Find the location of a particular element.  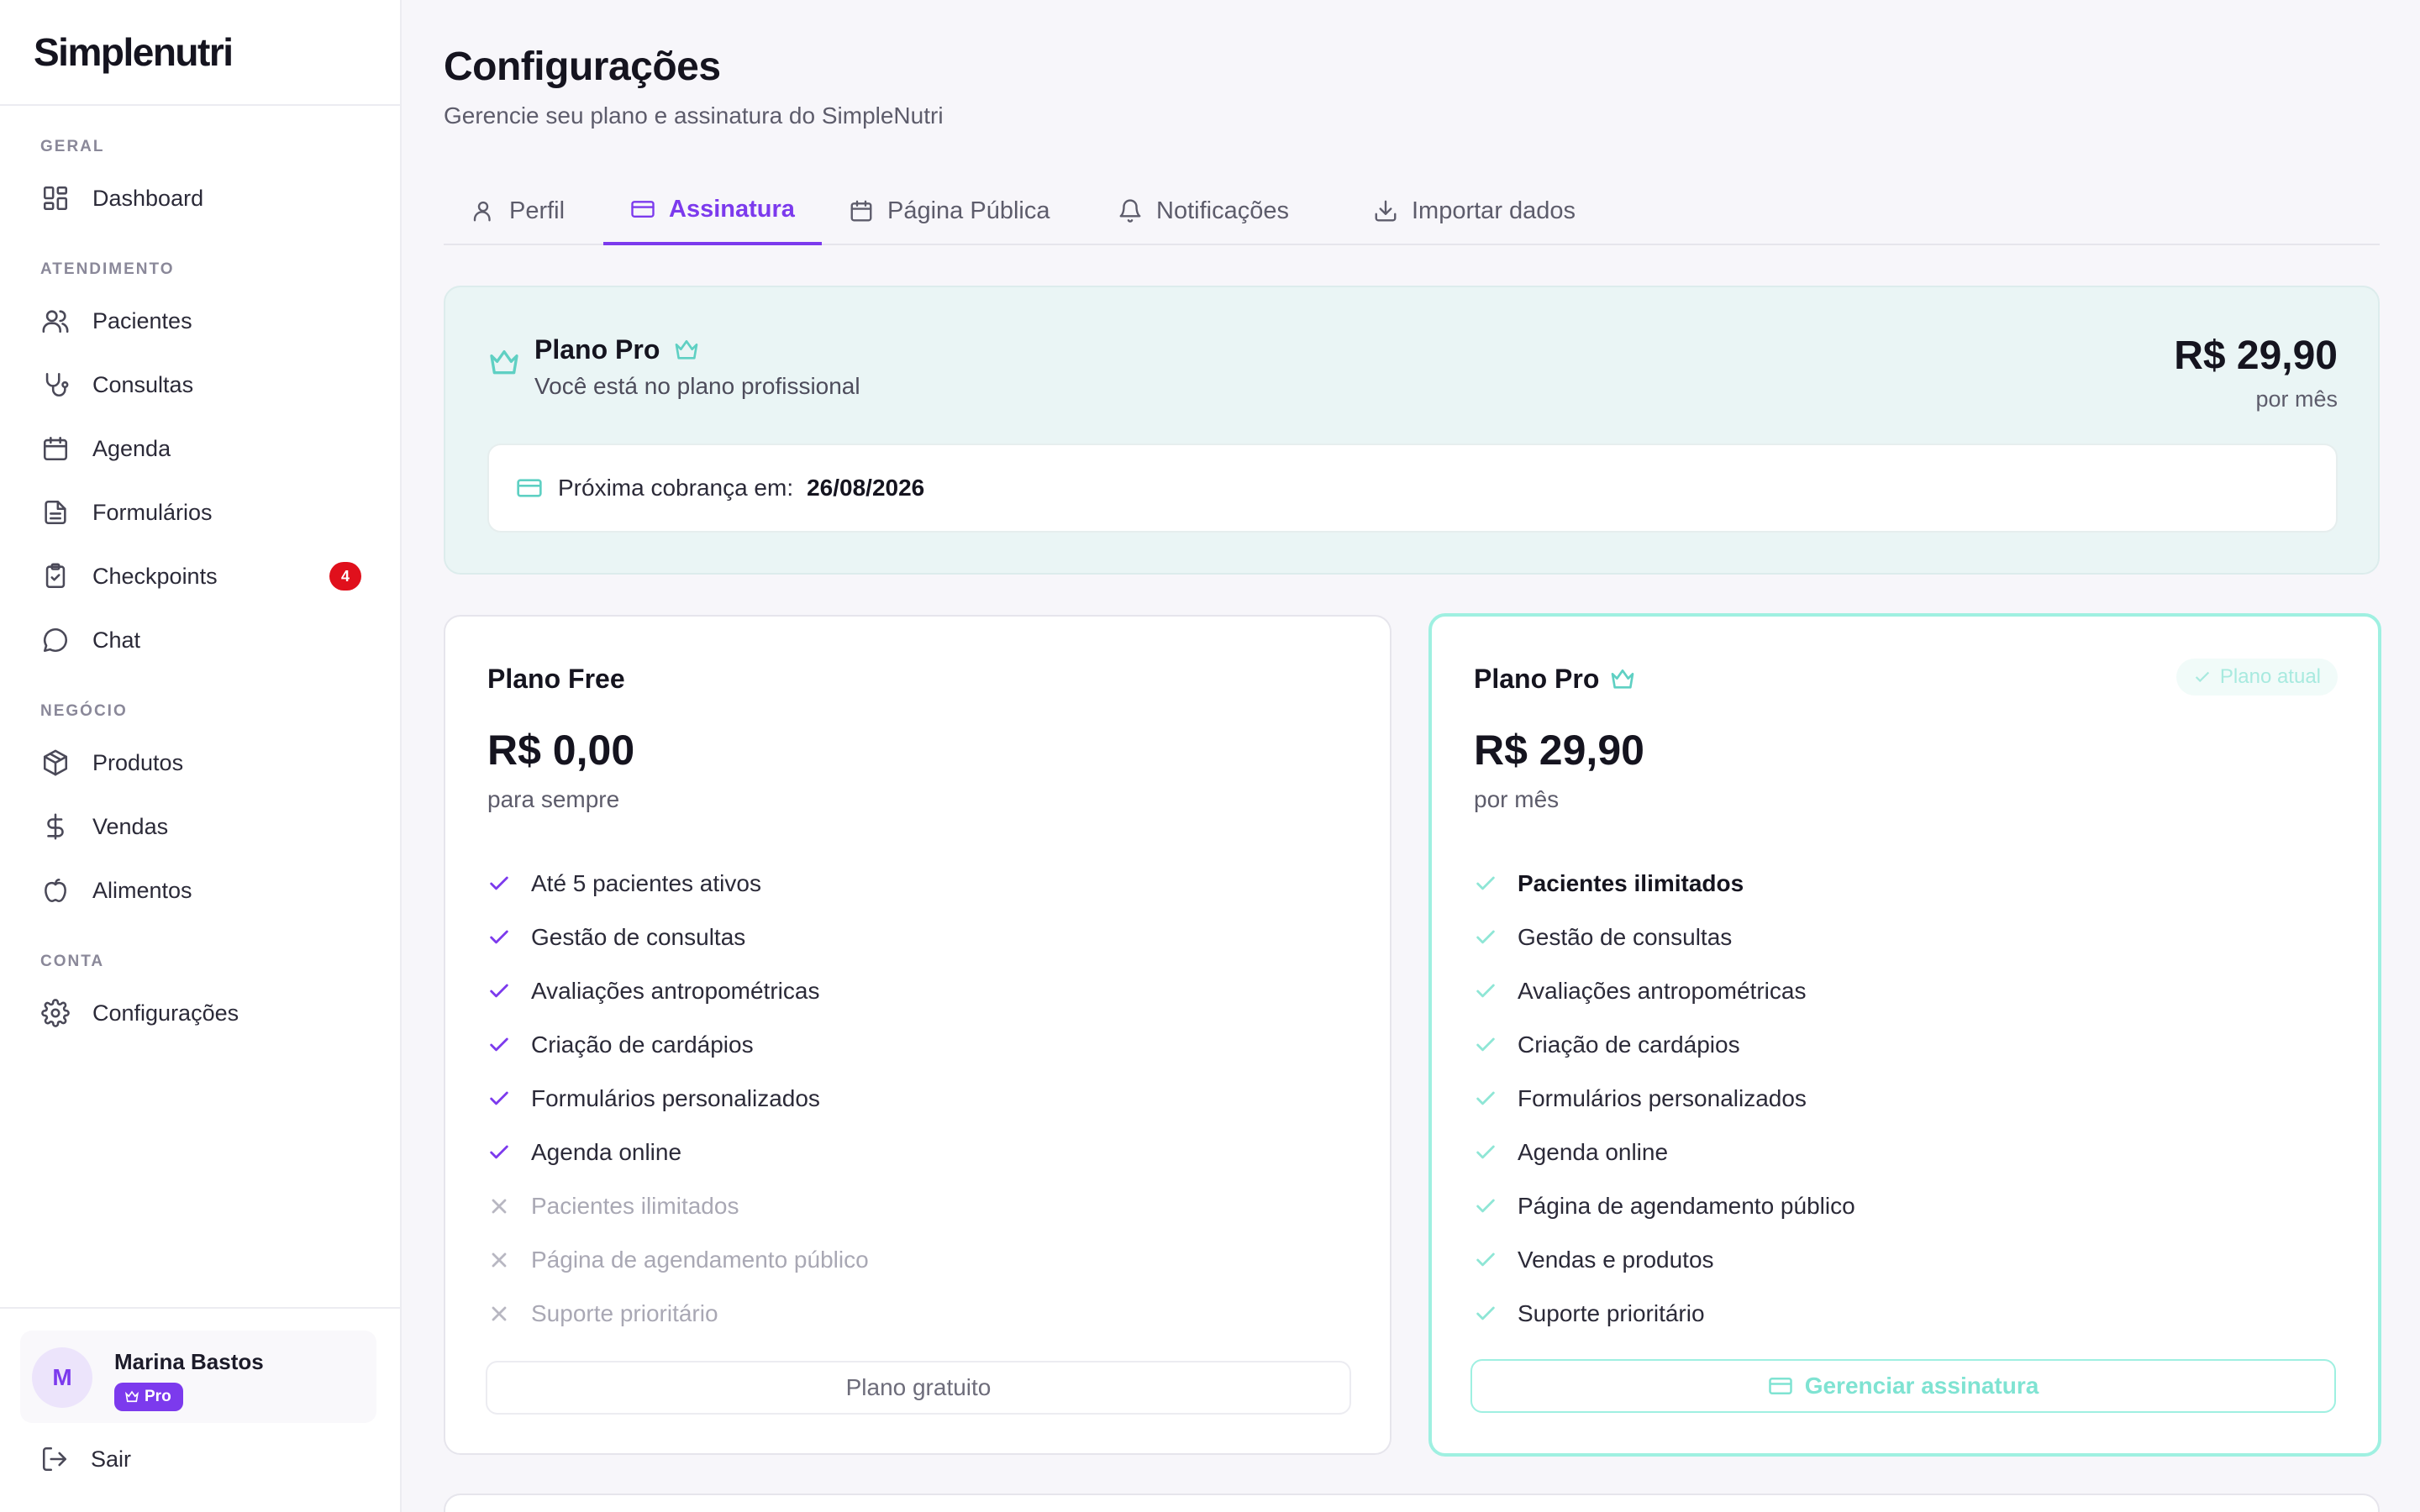

current-plan-description: Você está no plano profissional is located at coordinates (697, 386).